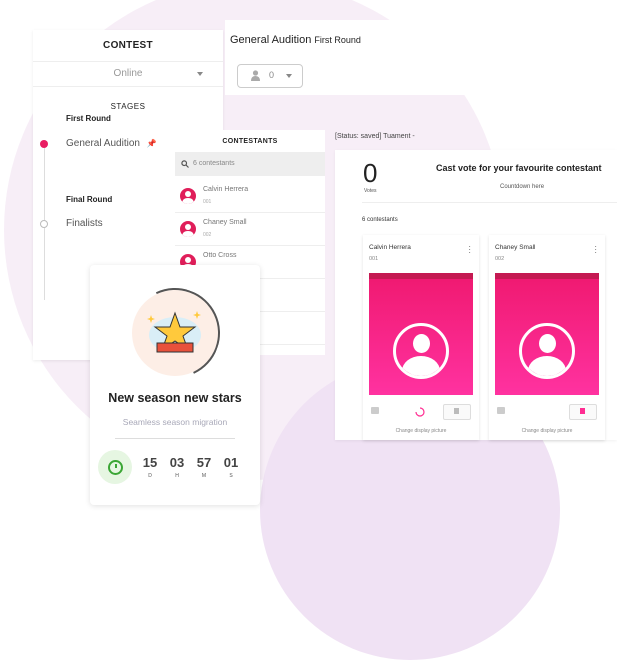 The height and width of the screenshot is (660, 617). I want to click on contestant-name: Otto Cross, so click(220, 255).